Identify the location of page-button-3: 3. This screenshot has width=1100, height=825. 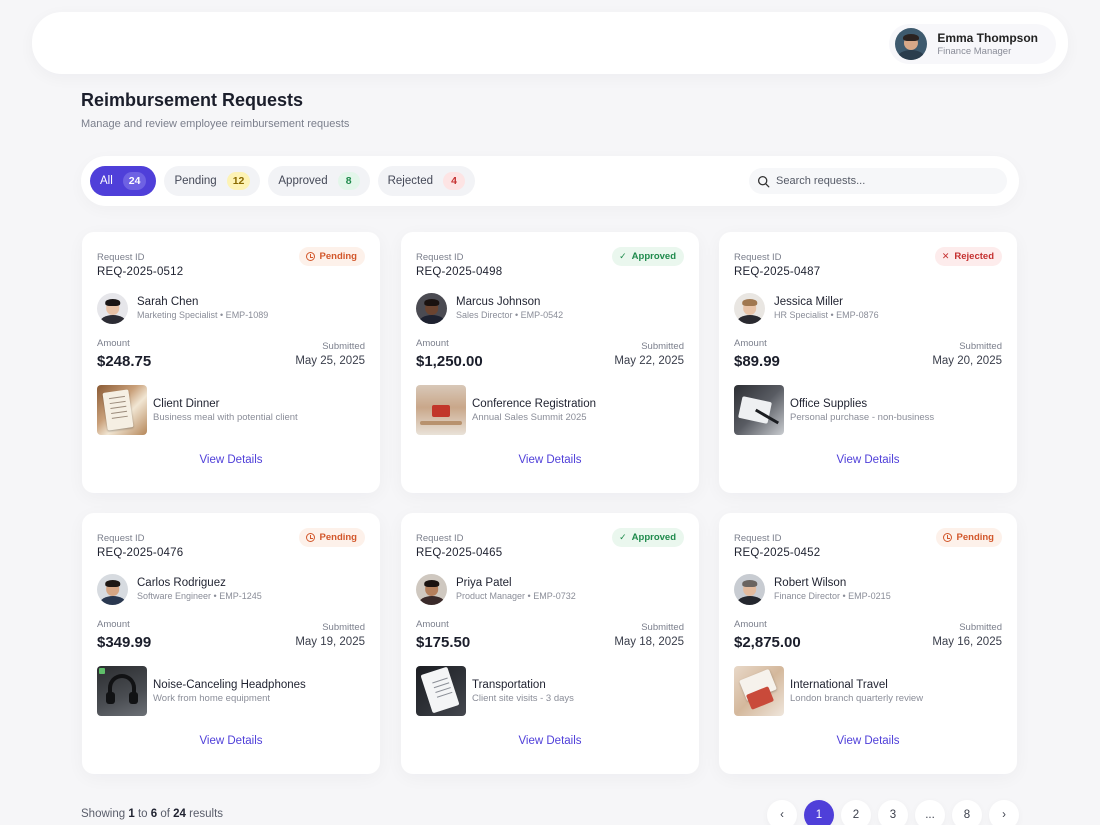
(893, 812).